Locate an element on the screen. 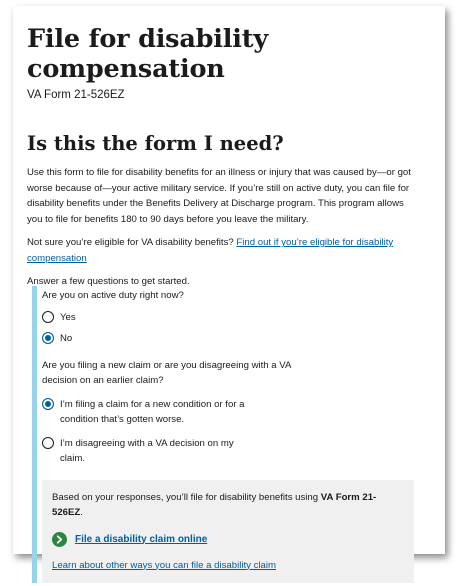 This screenshot has height=586, width=474. radio-label-yes: Yes is located at coordinates (68, 317).